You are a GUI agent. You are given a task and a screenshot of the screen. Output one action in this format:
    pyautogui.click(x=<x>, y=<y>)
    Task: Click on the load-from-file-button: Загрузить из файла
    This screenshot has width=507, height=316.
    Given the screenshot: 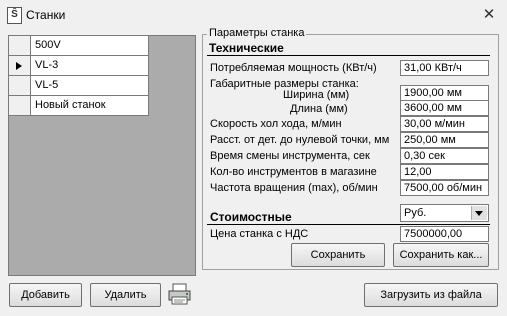 What is the action you would take?
    pyautogui.click(x=431, y=295)
    